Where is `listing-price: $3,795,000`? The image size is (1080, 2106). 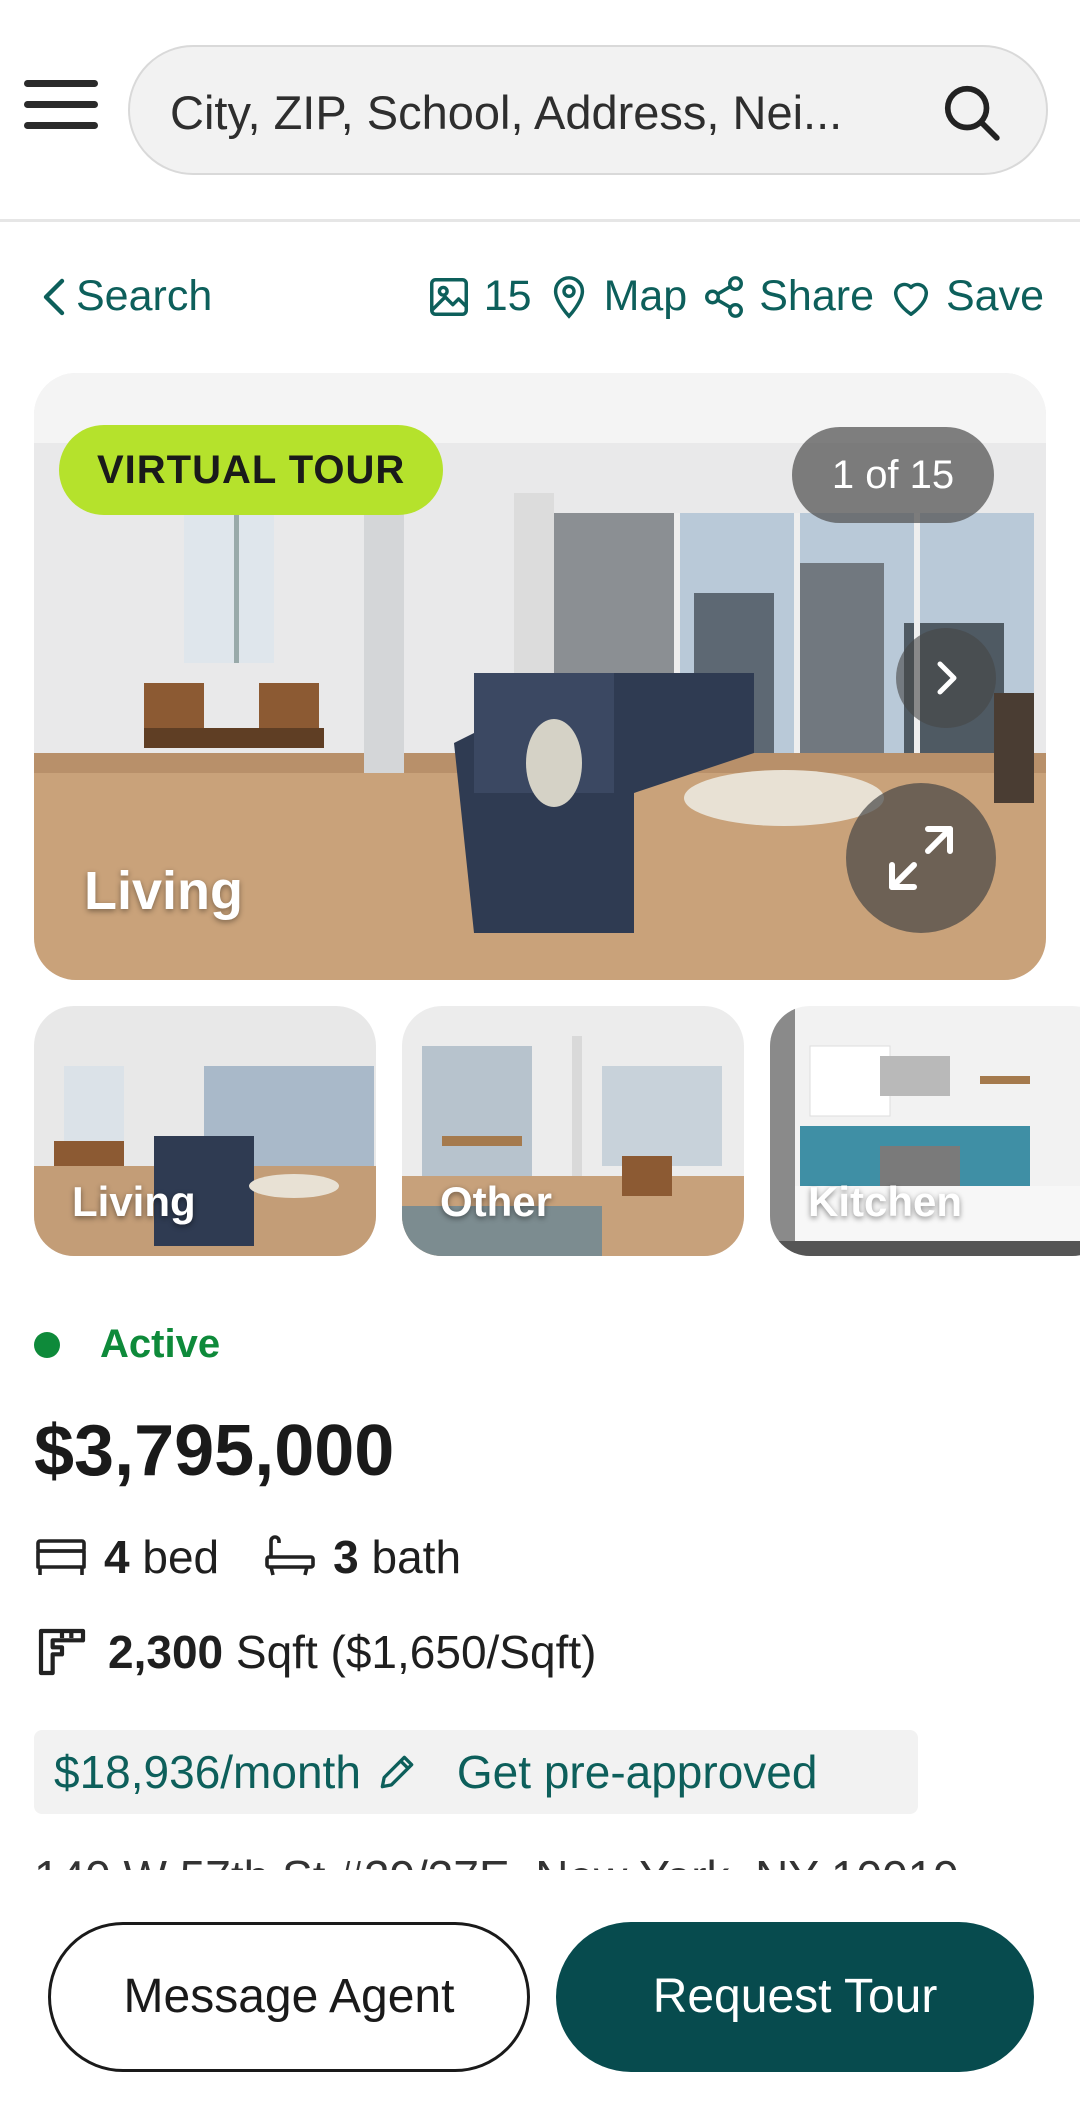 listing-price: $3,795,000 is located at coordinates (214, 1451).